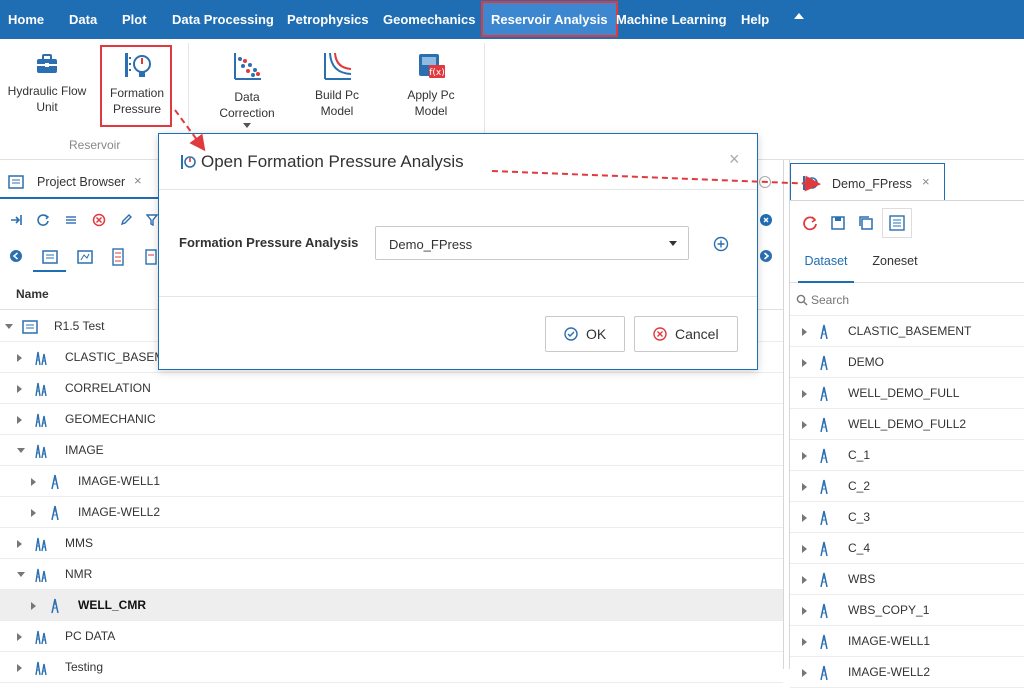  Describe the element at coordinates (804, 673) in the screenshot. I see `chevron-right-icon` at that location.